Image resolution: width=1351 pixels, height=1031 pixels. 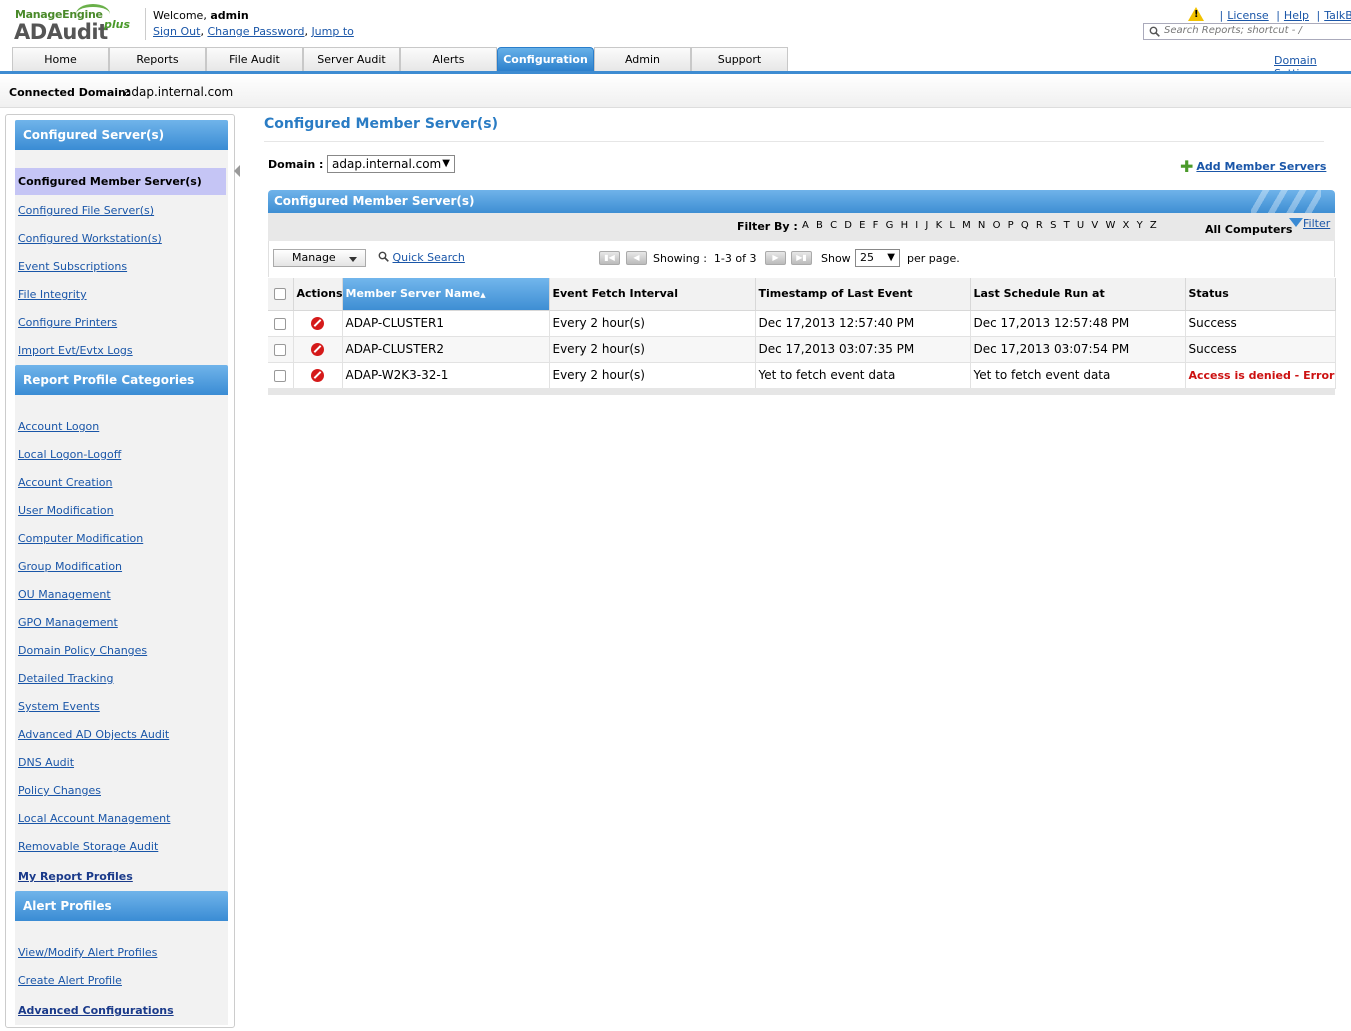 I want to click on tab-support: Support, so click(x=739, y=59).